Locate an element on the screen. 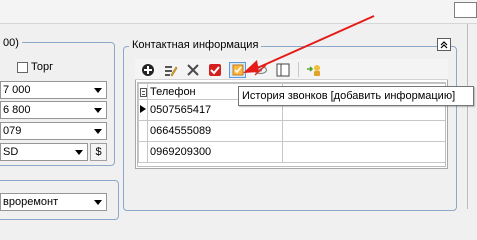 The width and height of the screenshot is (477, 240). checkmark-icon is located at coordinates (214, 70).